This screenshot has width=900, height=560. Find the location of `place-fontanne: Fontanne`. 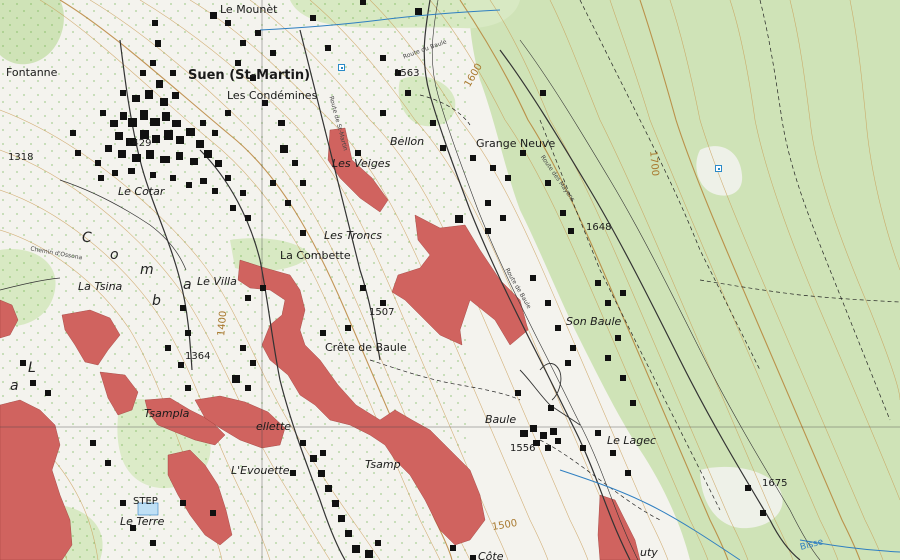

place-fontanne: Fontanne is located at coordinates (32, 72).